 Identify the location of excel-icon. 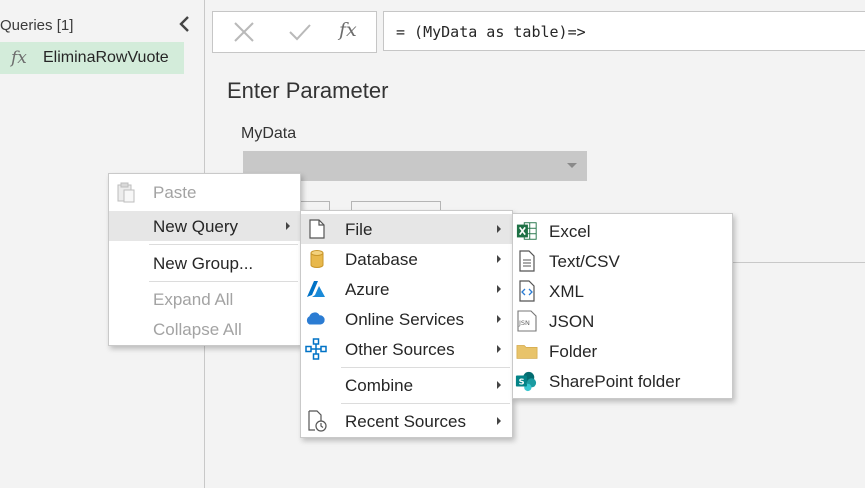
(526, 231).